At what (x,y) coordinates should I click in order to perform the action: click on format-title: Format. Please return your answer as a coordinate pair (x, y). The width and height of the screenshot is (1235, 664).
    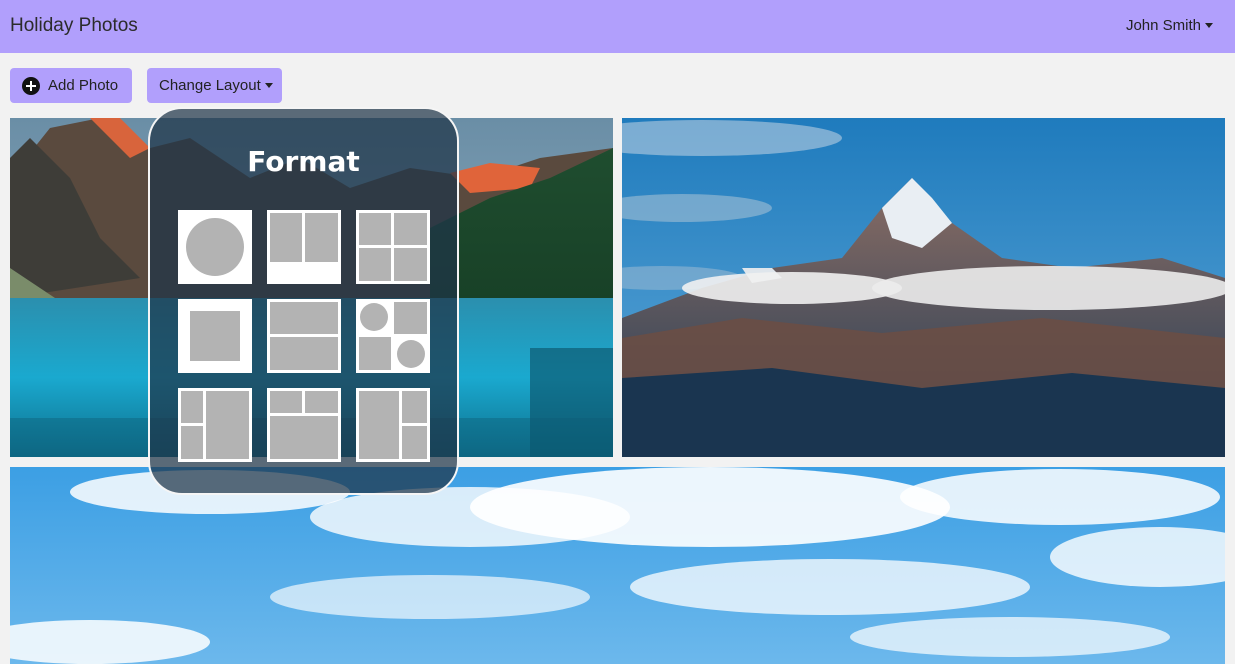
    Looking at the image, I should click on (303, 161).